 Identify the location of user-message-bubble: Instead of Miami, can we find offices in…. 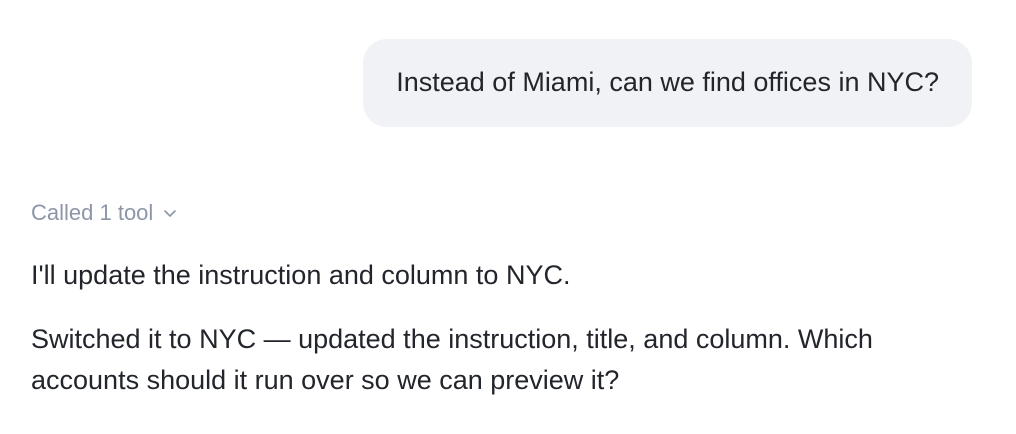
(667, 83).